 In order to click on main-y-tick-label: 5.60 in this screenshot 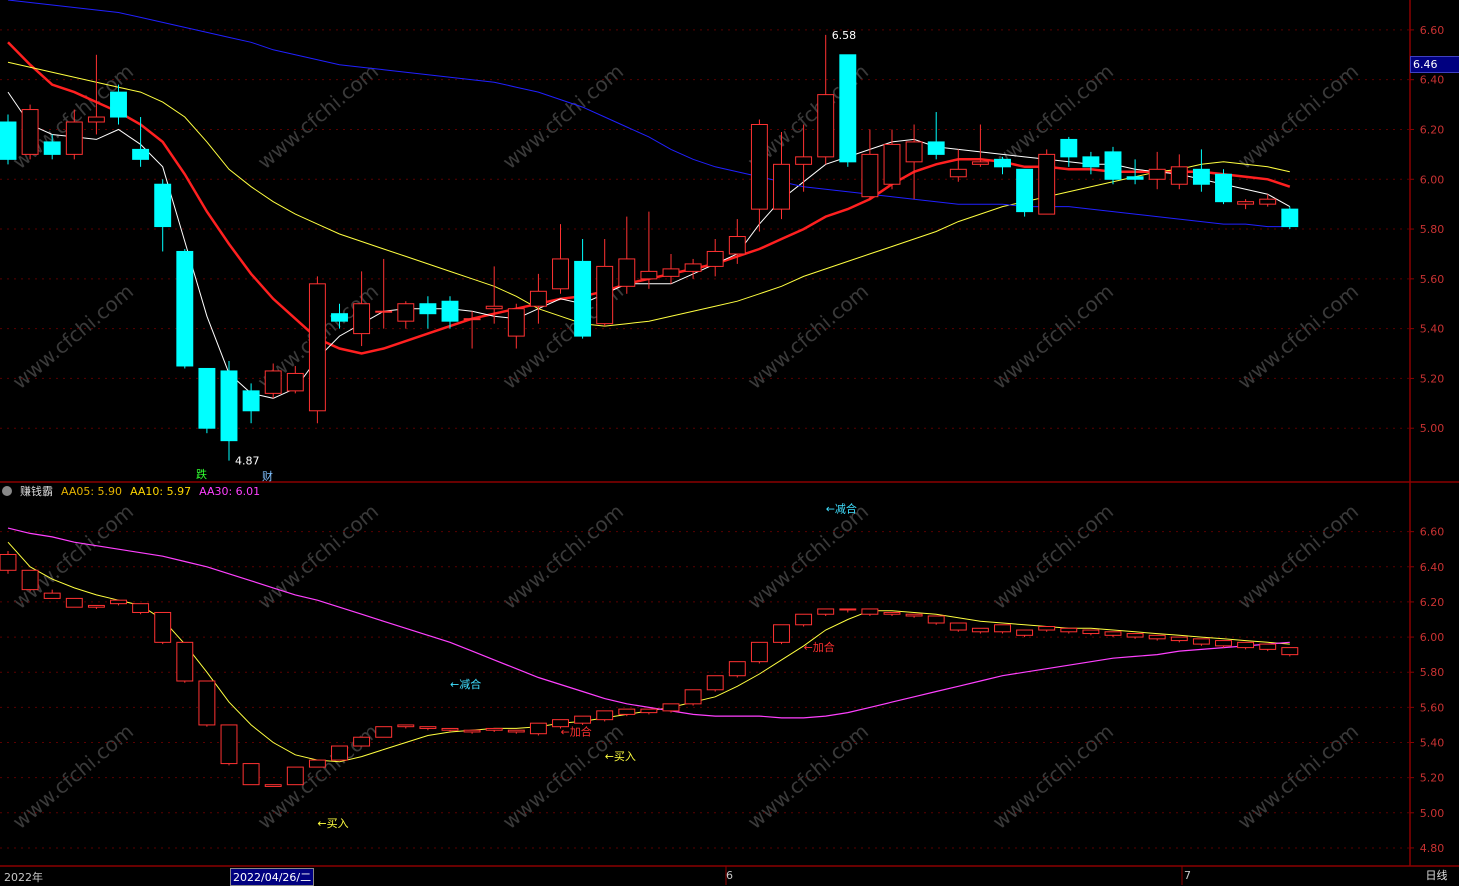, I will do `click(1432, 279)`.